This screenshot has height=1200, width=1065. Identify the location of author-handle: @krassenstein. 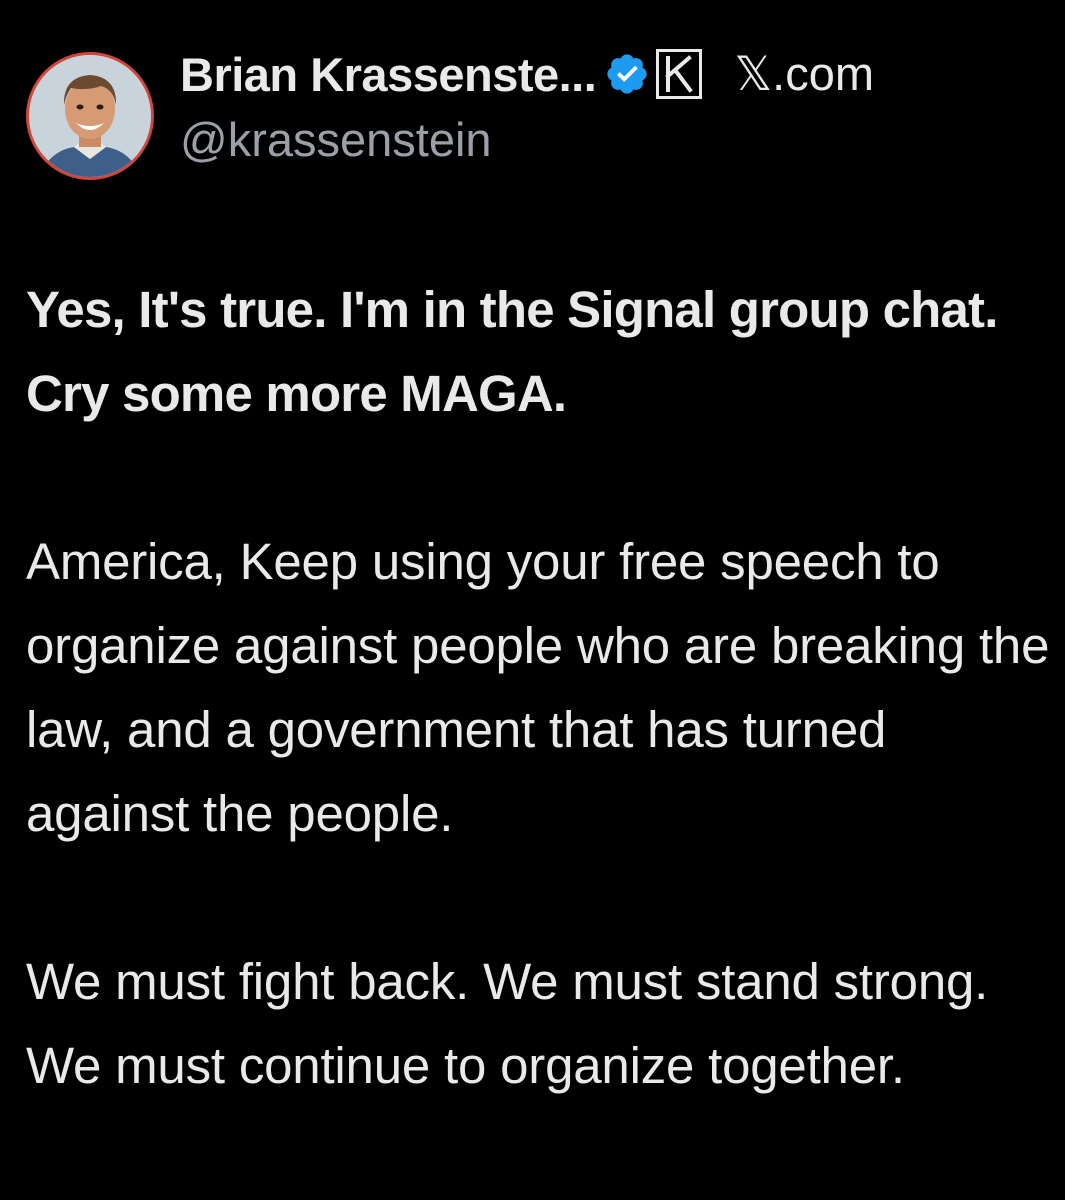
(336, 139).